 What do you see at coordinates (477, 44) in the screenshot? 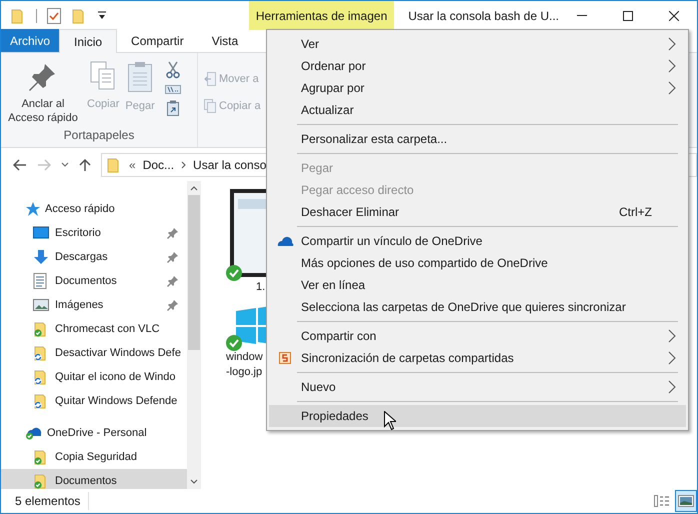
I see `menu-item: Ver` at bounding box center [477, 44].